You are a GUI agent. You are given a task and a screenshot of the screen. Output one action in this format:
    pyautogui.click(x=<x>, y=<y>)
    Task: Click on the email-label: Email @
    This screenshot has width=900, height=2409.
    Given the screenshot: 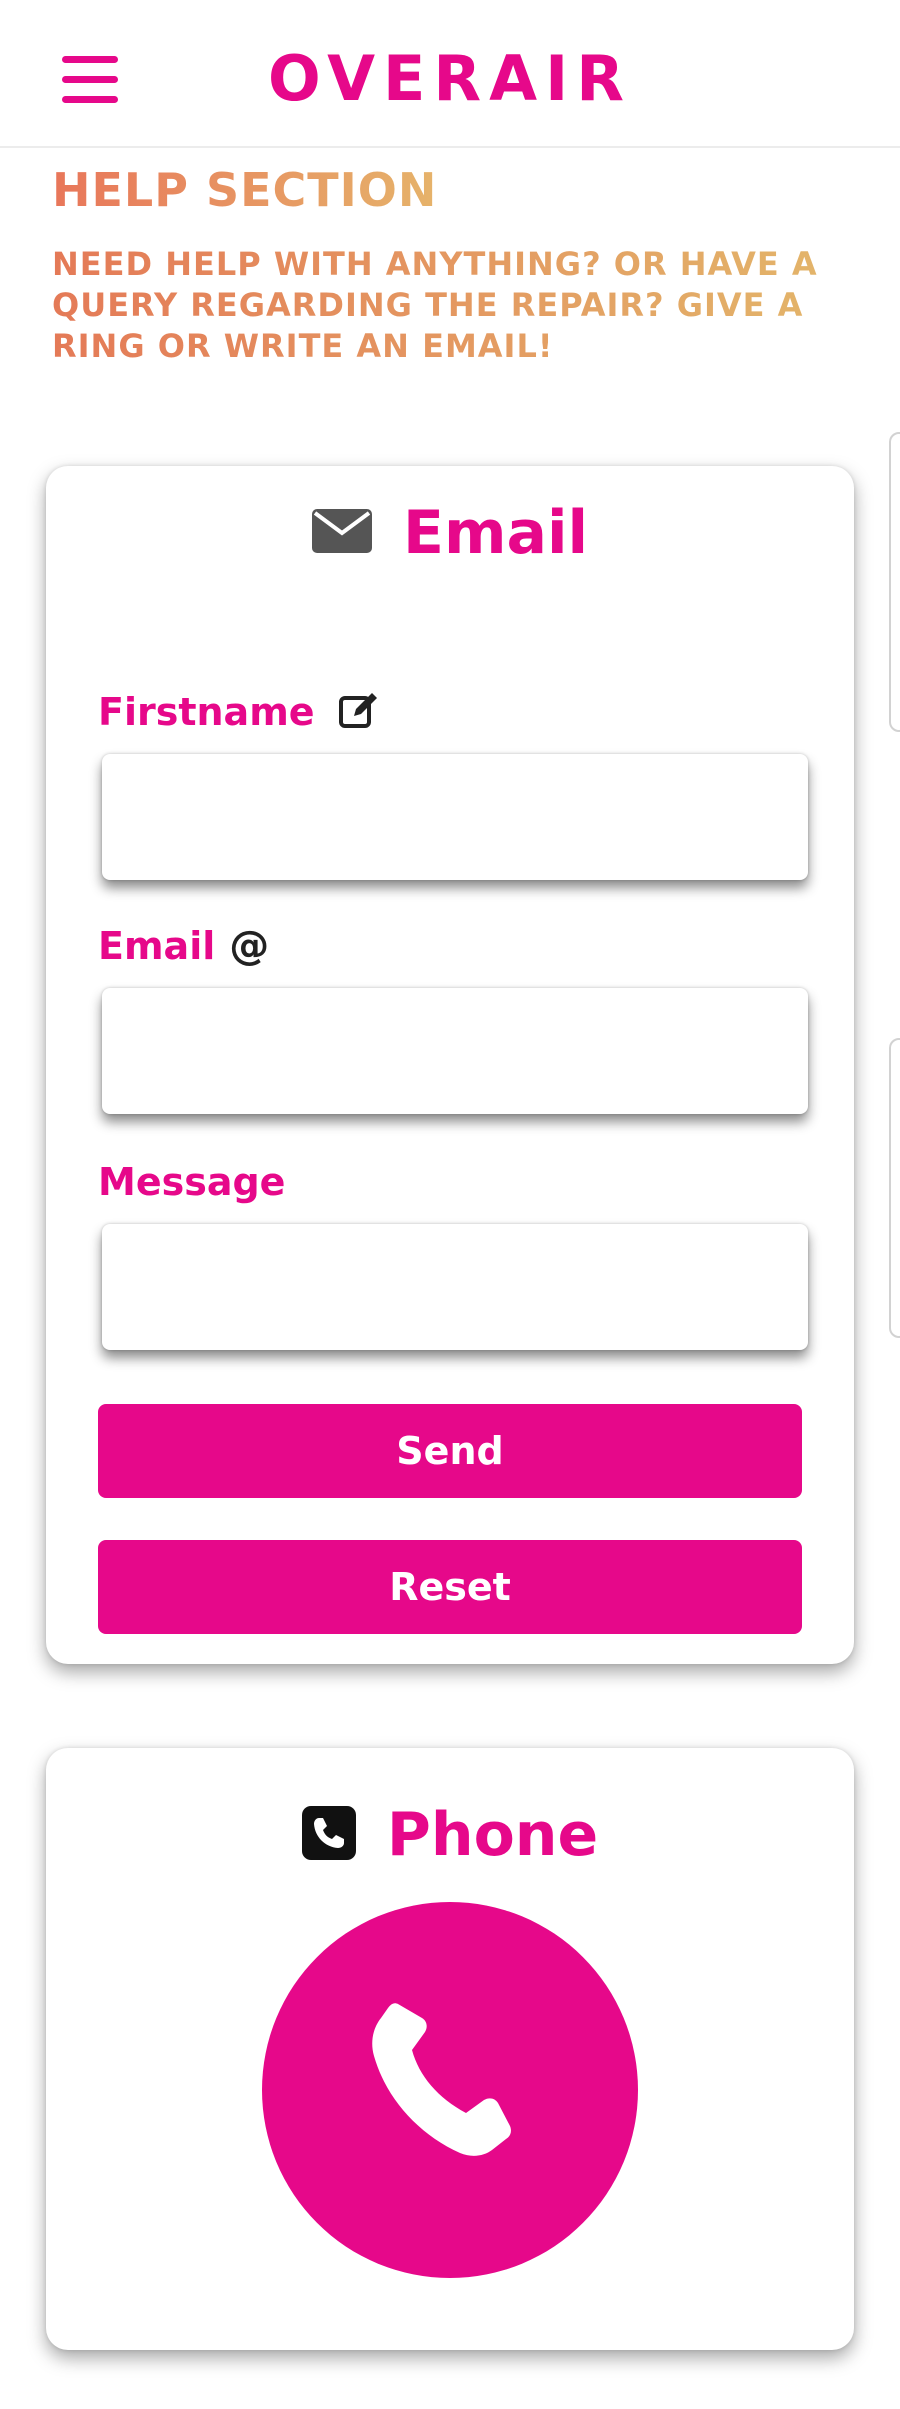 What is the action you would take?
    pyautogui.click(x=183, y=946)
    